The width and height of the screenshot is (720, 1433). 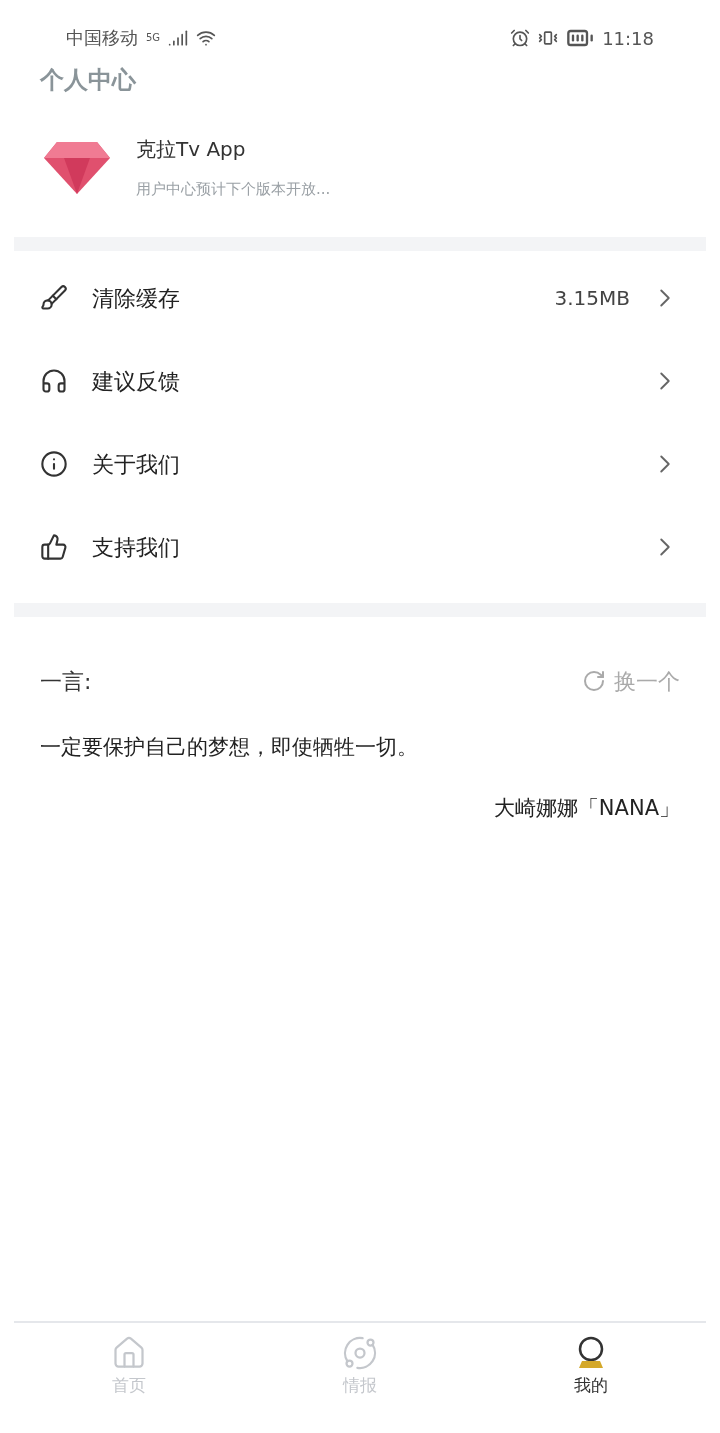 I want to click on settings-row: 建议反馈, so click(x=360, y=381).